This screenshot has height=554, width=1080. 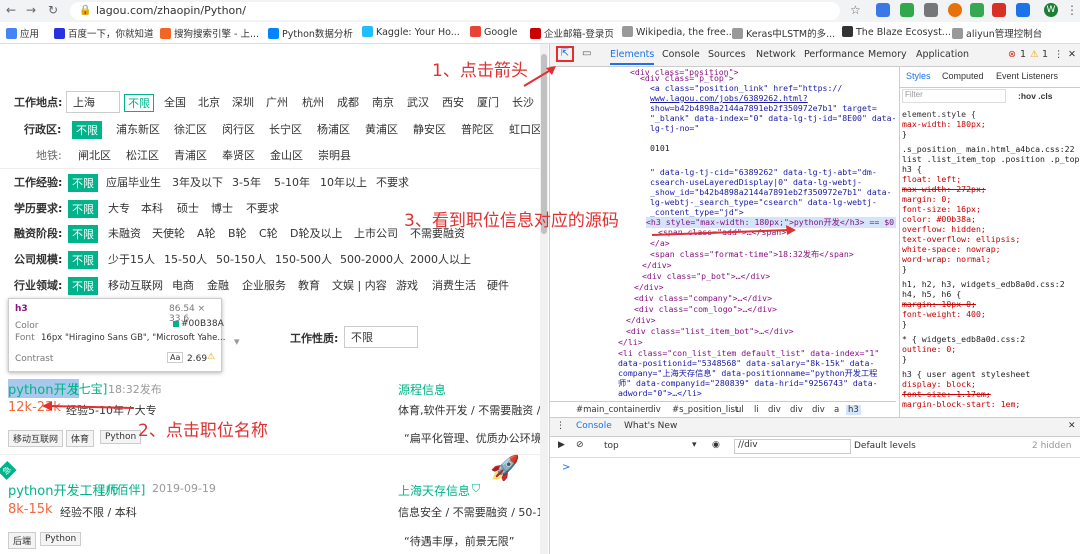 I want to click on size-option: 500-2000人, so click(x=372, y=259).